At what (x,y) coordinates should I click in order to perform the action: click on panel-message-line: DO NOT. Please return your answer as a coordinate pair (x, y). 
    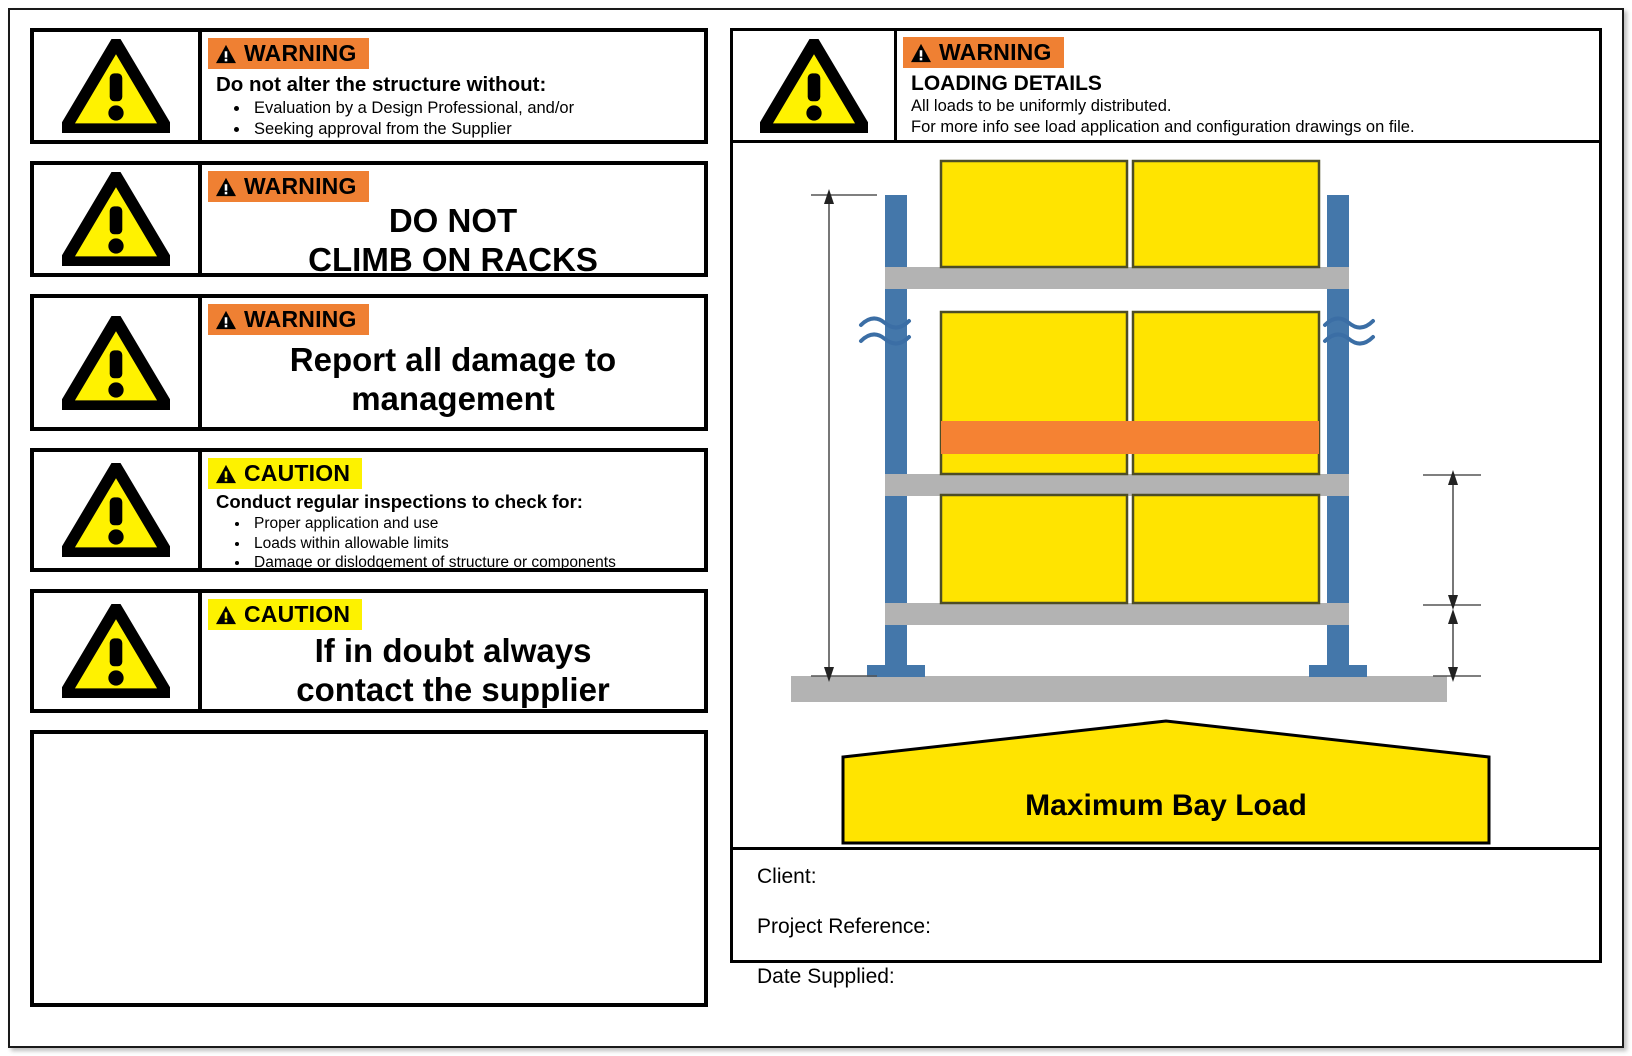
    Looking at the image, I should click on (453, 220).